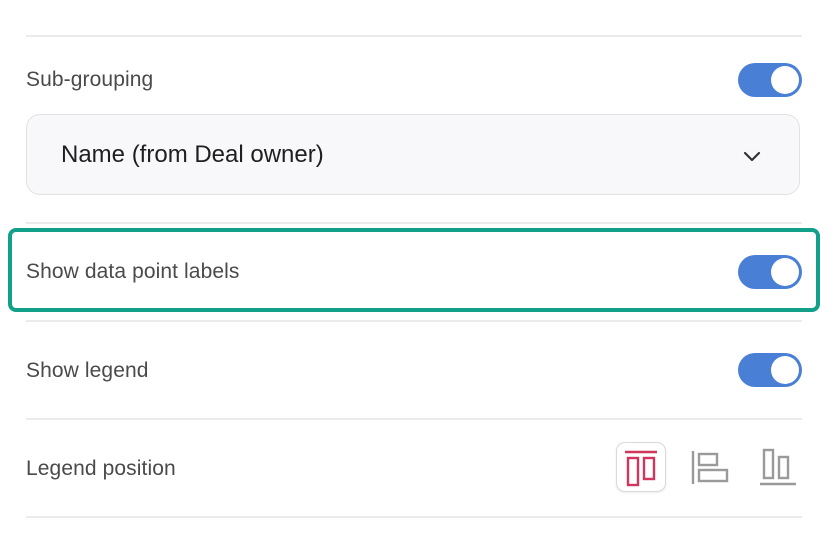 The image size is (836, 538). I want to click on legend-position-bottom-button, so click(779, 467).